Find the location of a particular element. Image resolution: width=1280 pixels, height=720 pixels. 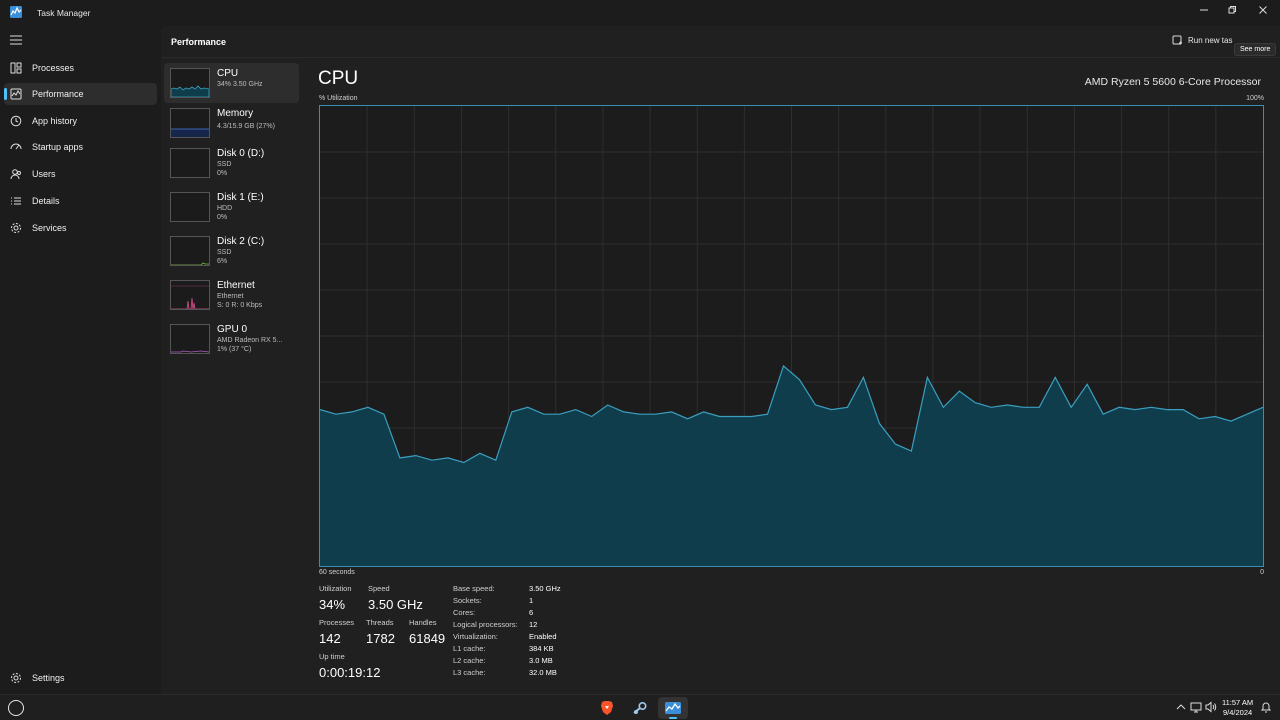

volume-icon is located at coordinates (1211, 707).